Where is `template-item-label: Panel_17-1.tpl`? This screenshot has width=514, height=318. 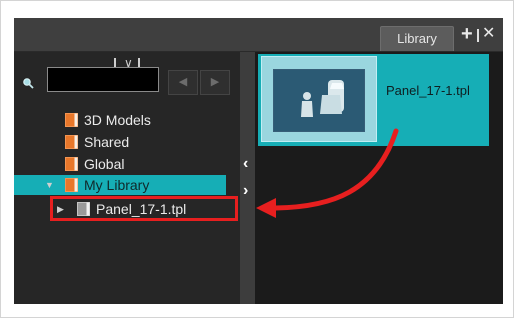
template-item-label: Panel_17-1.tpl is located at coordinates (428, 90).